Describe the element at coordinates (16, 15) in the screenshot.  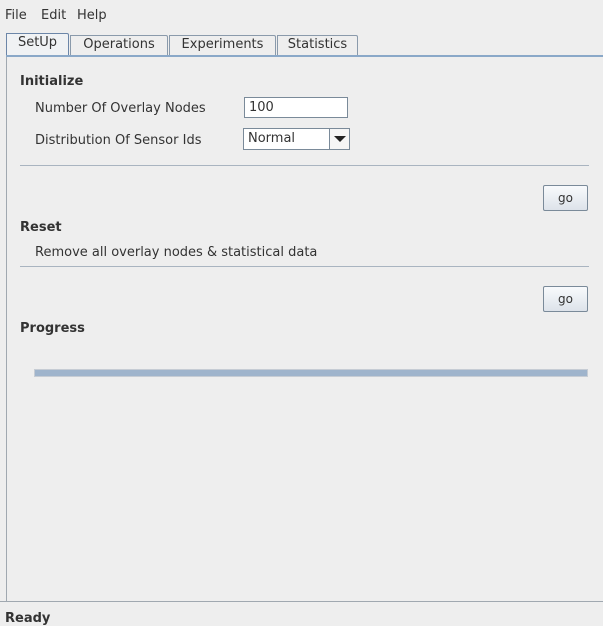
I see `menu-file: File` at that location.